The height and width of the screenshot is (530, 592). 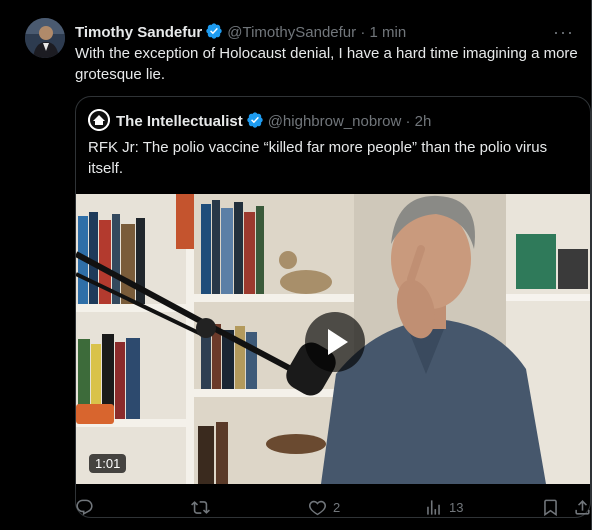 I want to click on quote-time: · 2h, so click(x=419, y=121).